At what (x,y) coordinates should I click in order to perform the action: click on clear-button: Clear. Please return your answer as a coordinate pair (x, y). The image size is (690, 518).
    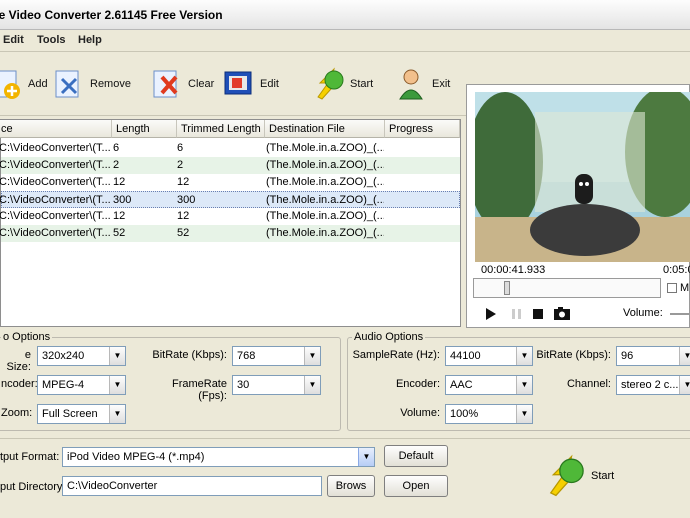
    Looking at the image, I should click on (182, 84).